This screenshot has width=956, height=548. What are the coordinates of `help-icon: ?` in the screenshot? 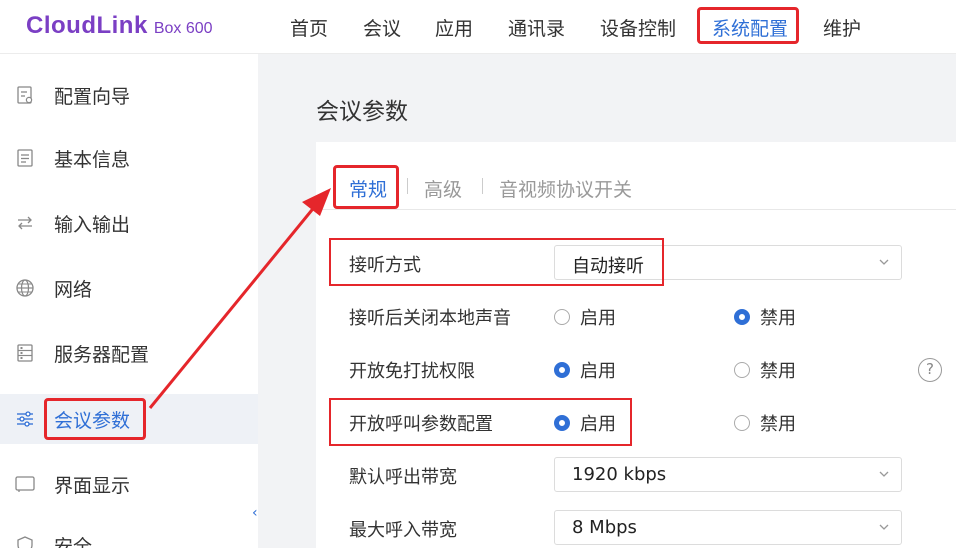 It's located at (930, 370).